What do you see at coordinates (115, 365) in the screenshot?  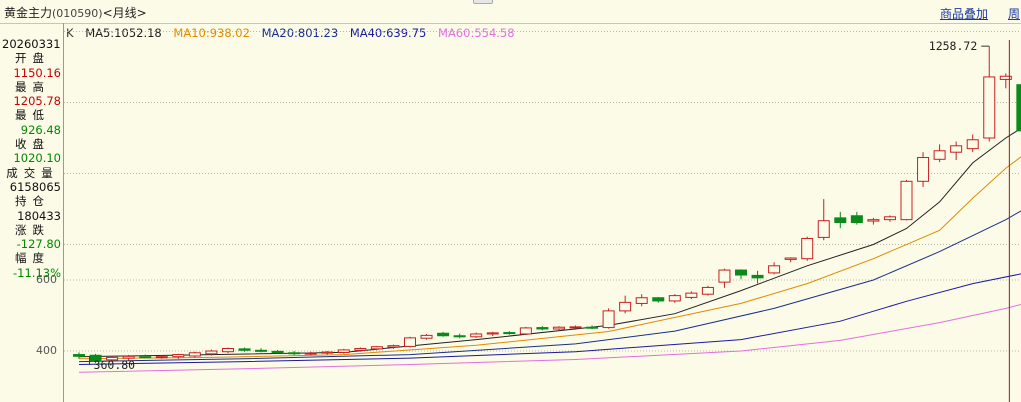 I see `low-label: 360.80` at bounding box center [115, 365].